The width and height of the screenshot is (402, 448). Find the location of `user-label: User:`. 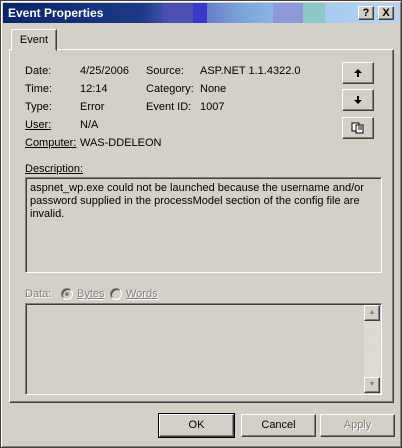

user-label: User: is located at coordinates (38, 125).